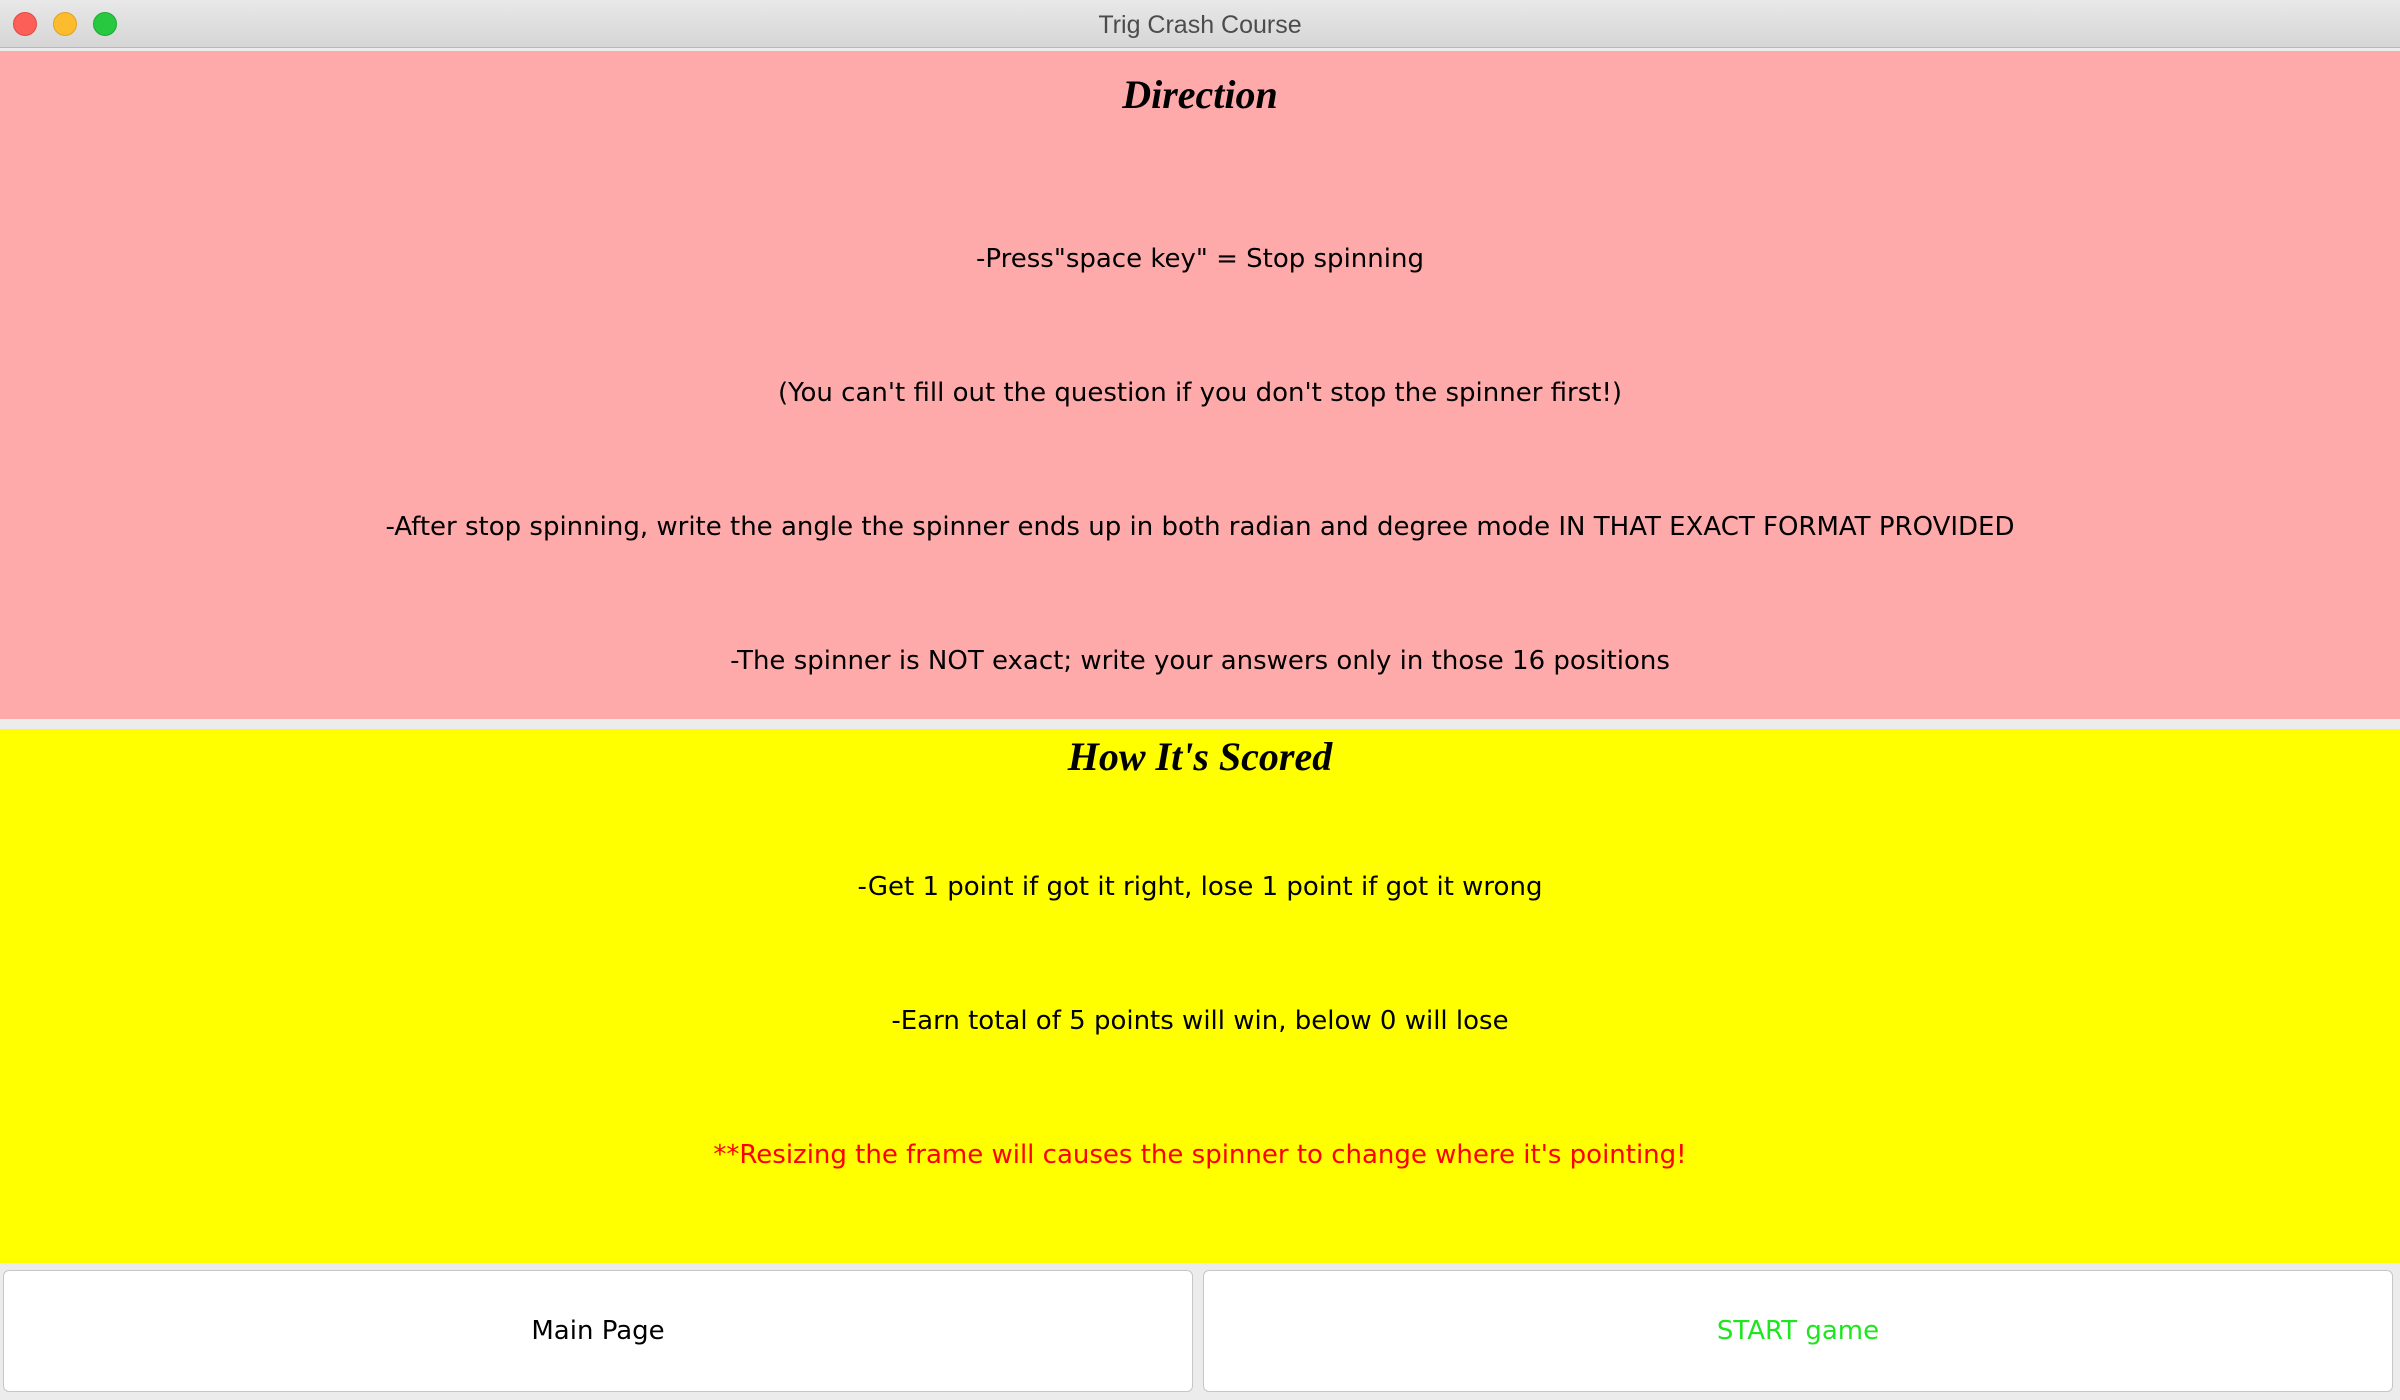  I want to click on direction-line-space-key: -Press"space key" = Stop spinning, so click(1200, 259).